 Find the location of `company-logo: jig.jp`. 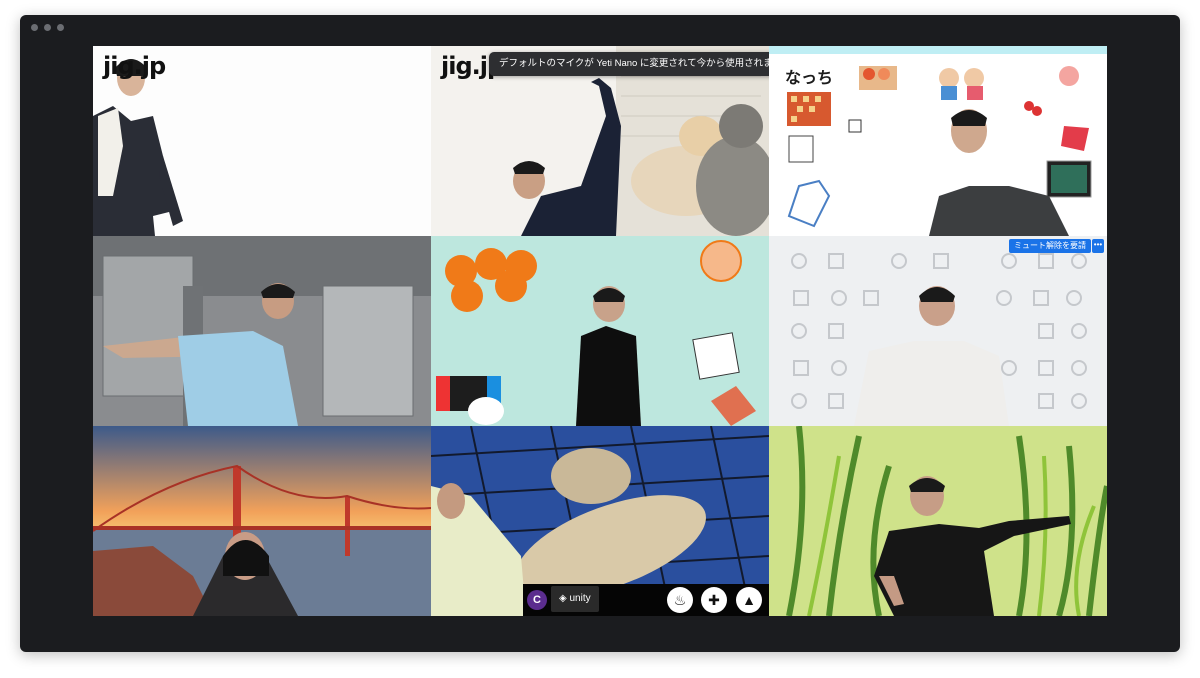

company-logo: jig.jp is located at coordinates (134, 66).